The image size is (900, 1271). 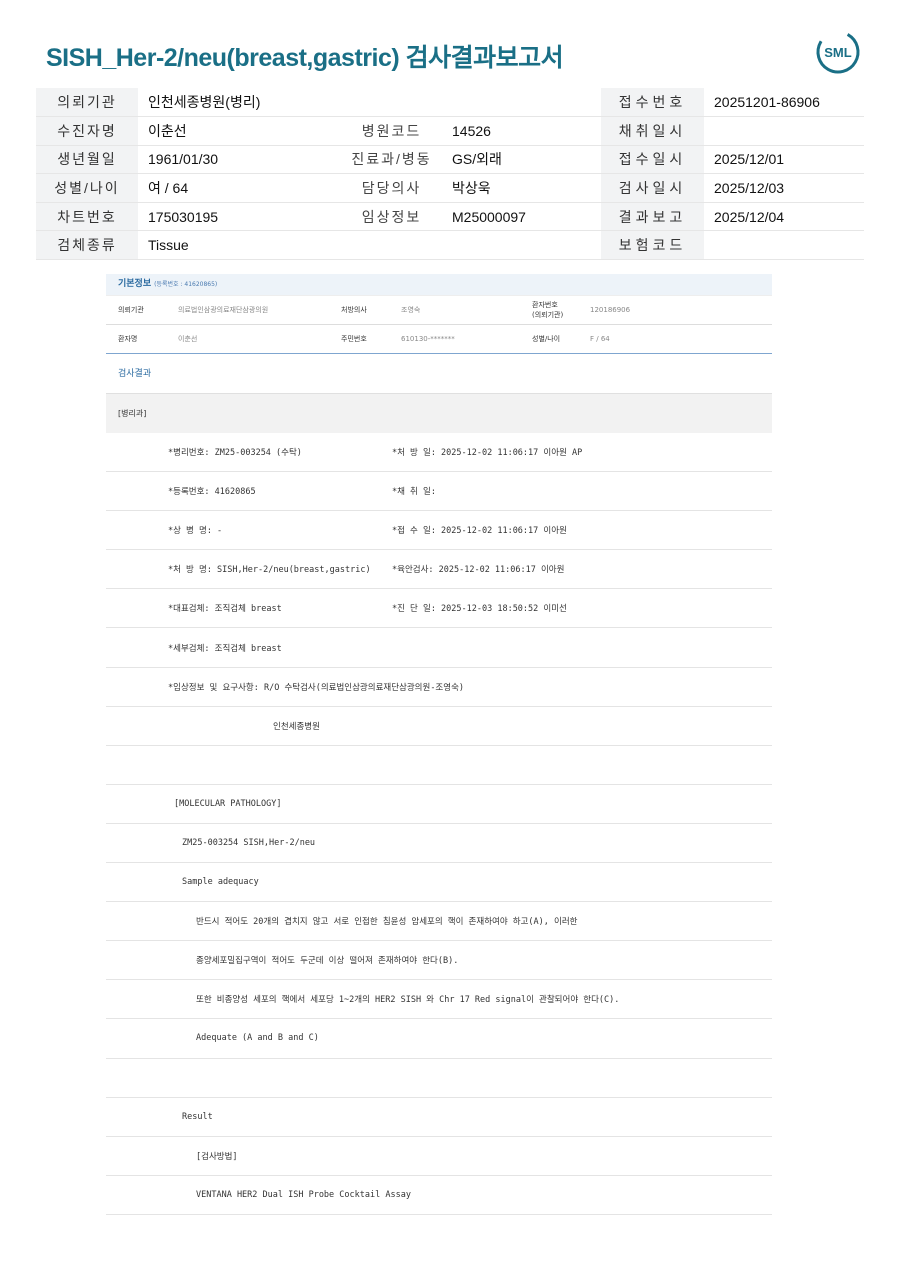 I want to click on basic-info-header: 기본정보 (등록번호 : 41620865), so click(x=439, y=284).